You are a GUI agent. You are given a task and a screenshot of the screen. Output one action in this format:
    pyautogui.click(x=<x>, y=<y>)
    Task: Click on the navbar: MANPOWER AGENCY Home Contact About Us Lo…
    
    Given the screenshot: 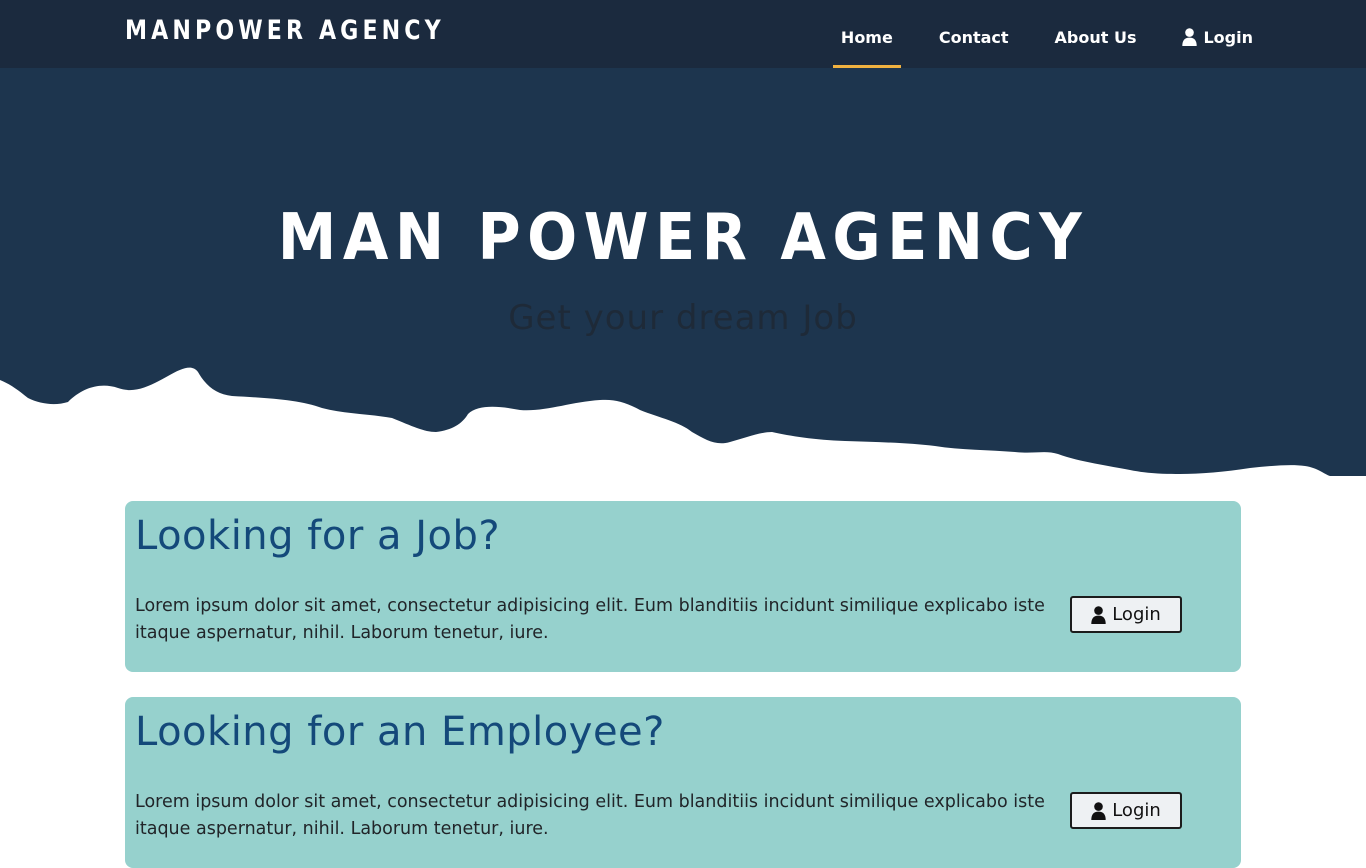 What is the action you would take?
    pyautogui.click(x=683, y=34)
    